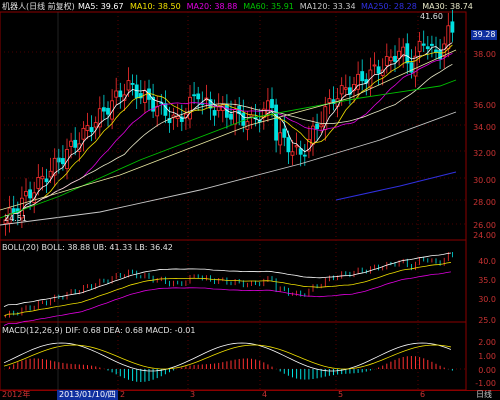 Image resolution: width=500 pixels, height=400 pixels. What do you see at coordinates (487, 280) in the screenshot?
I see `boll-tick-label: 35.0` at bounding box center [487, 280].